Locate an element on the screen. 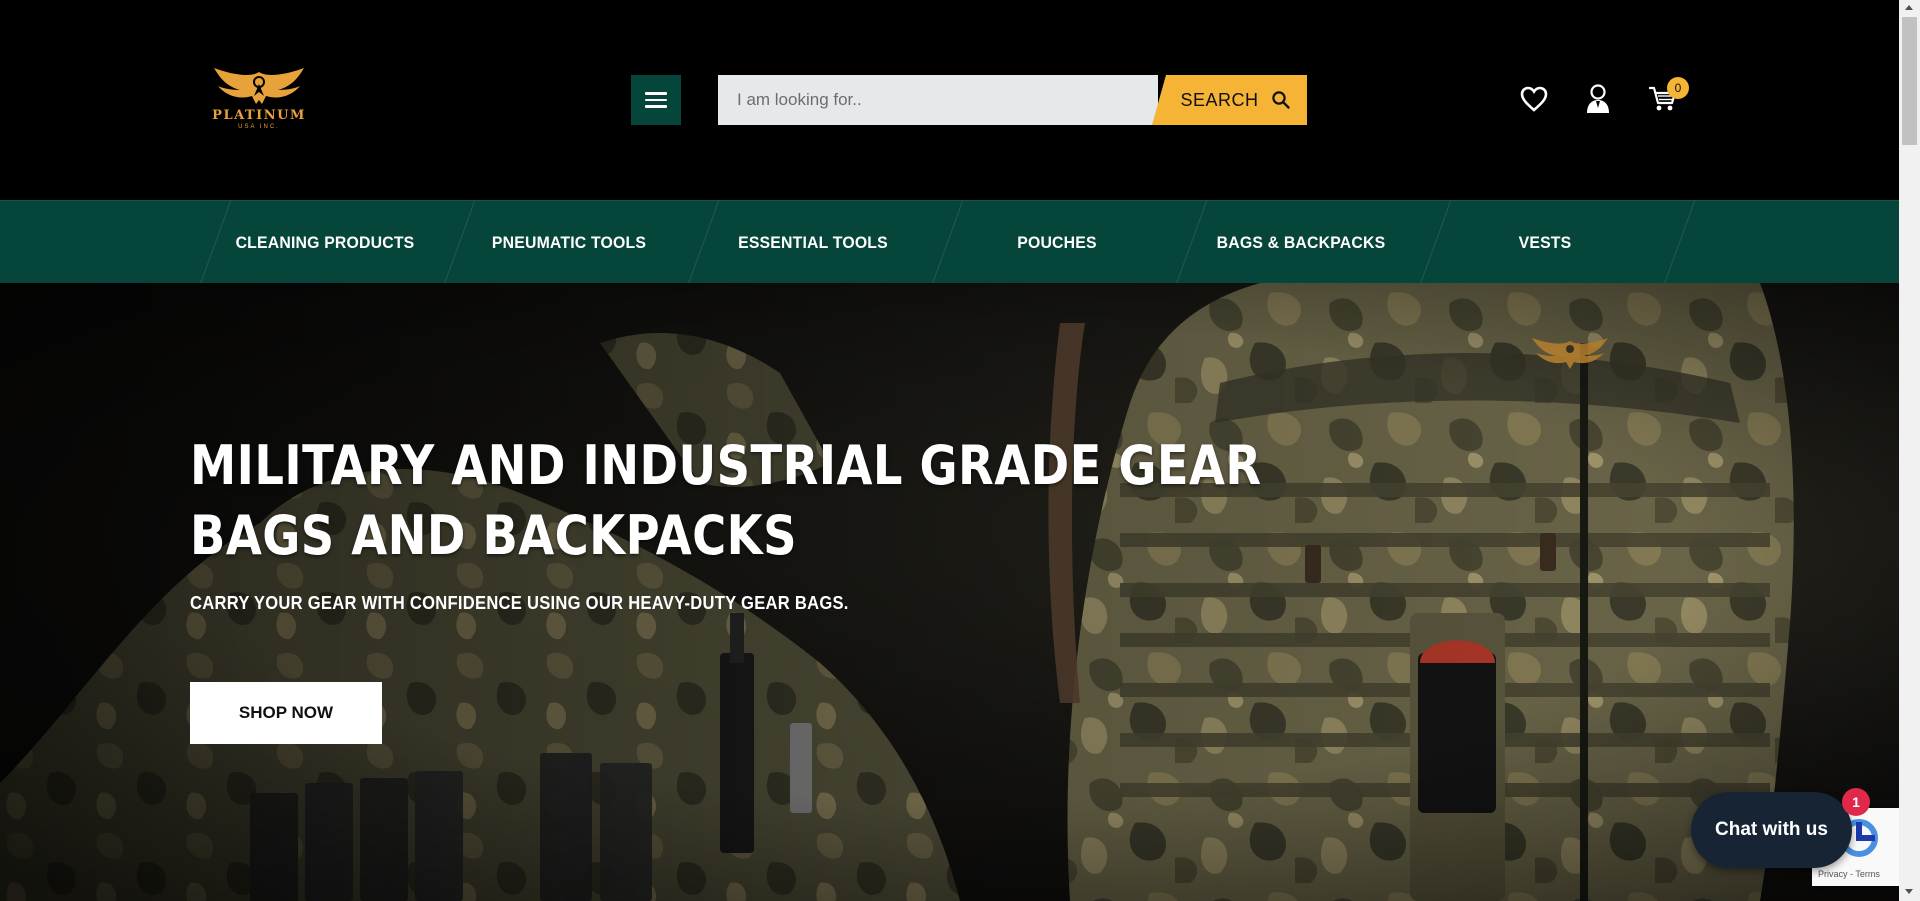 The height and width of the screenshot is (901, 1920). scroll-up-arrow-icon is located at coordinates (1909, 7).